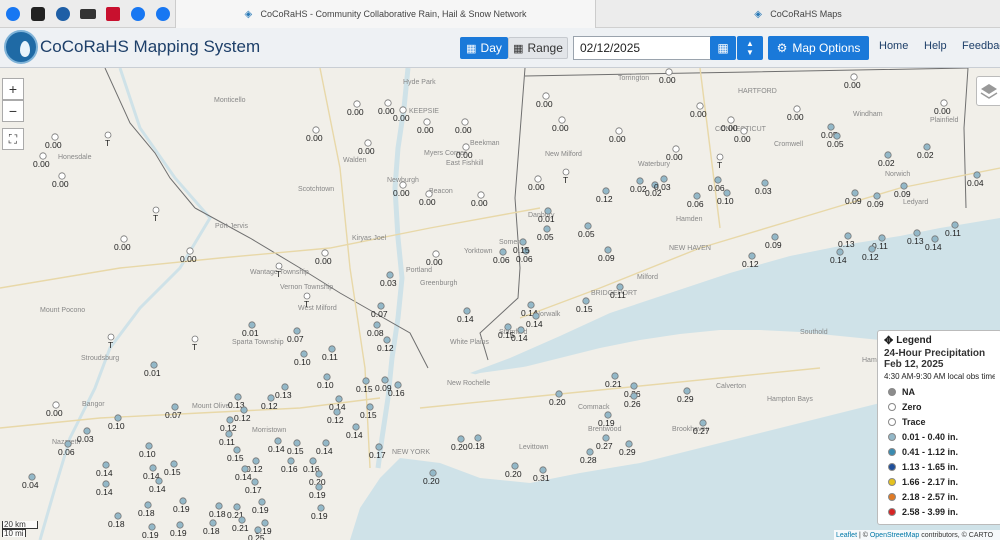  Describe the element at coordinates (21, 47) in the screenshot. I see `cocorahs-logo` at that location.